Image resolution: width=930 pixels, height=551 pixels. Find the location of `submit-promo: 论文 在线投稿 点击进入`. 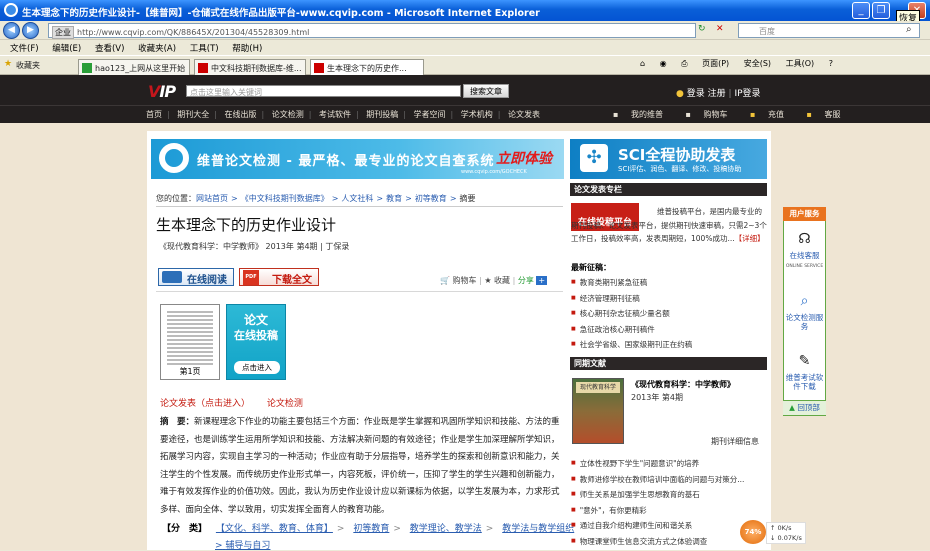

submit-promo: 论文 在线投稿 点击进入 is located at coordinates (256, 342).